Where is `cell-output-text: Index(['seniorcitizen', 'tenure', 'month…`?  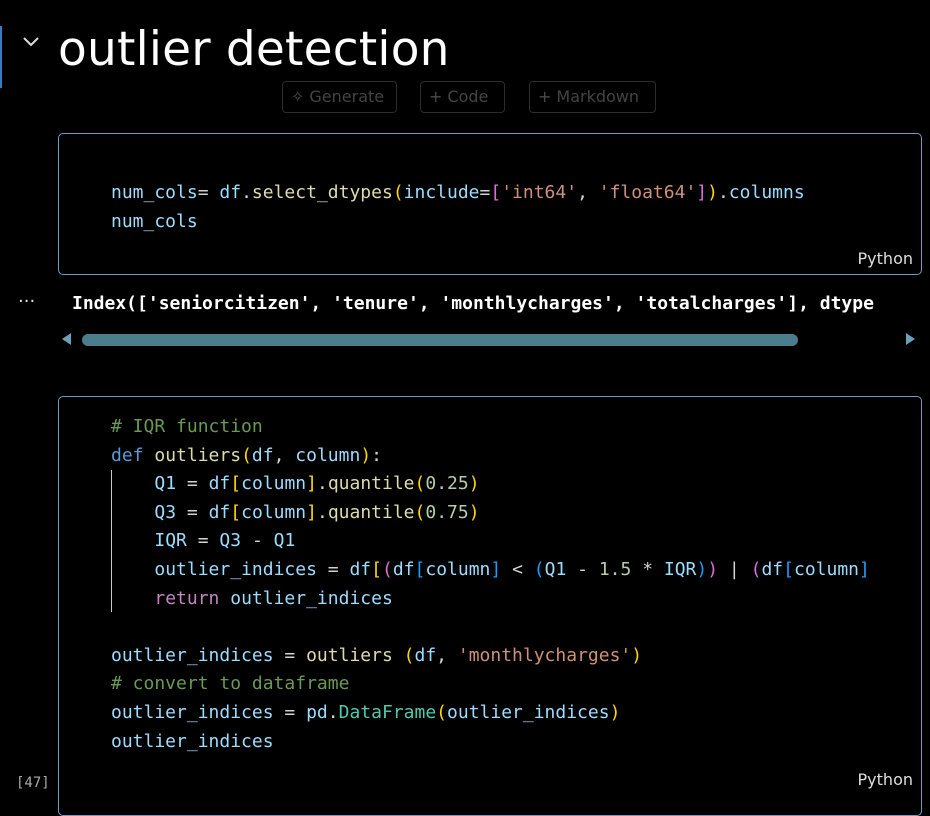 cell-output-text: Index(['seniorcitizen', 'tenure', 'month… is located at coordinates (473, 303).